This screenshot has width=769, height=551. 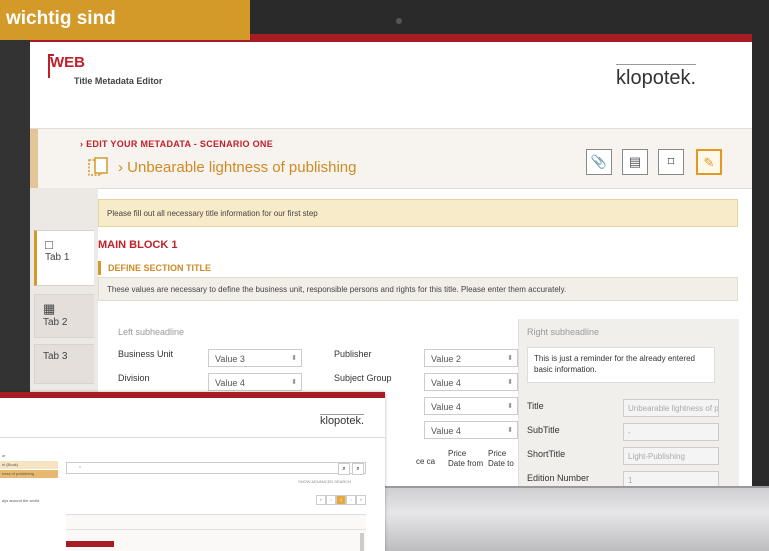 I want to click on section-marker, so click(x=99, y=268).